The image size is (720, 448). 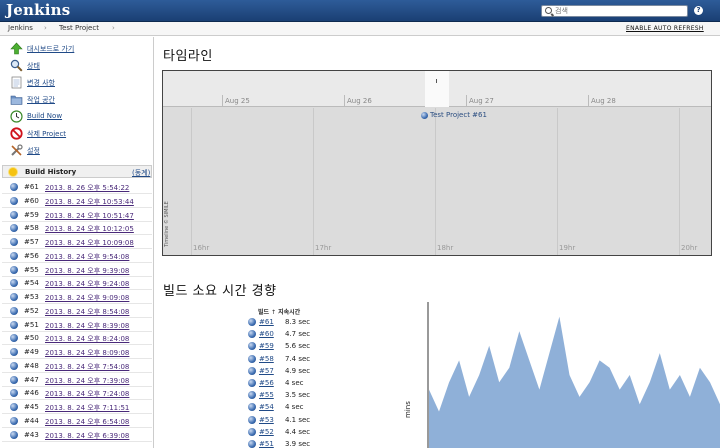 What do you see at coordinates (266, 359) in the screenshot?
I see `trend-build-link: #58` at bounding box center [266, 359].